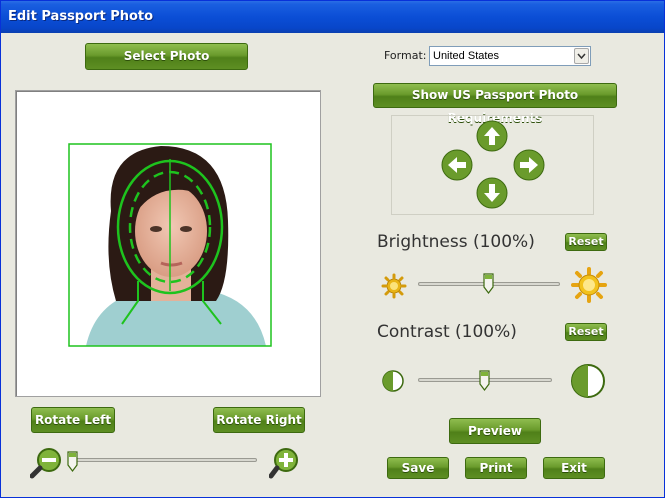 The width and height of the screenshot is (665, 498). Describe the element at coordinates (286, 463) in the screenshot. I see `zoom-in-icon` at that location.